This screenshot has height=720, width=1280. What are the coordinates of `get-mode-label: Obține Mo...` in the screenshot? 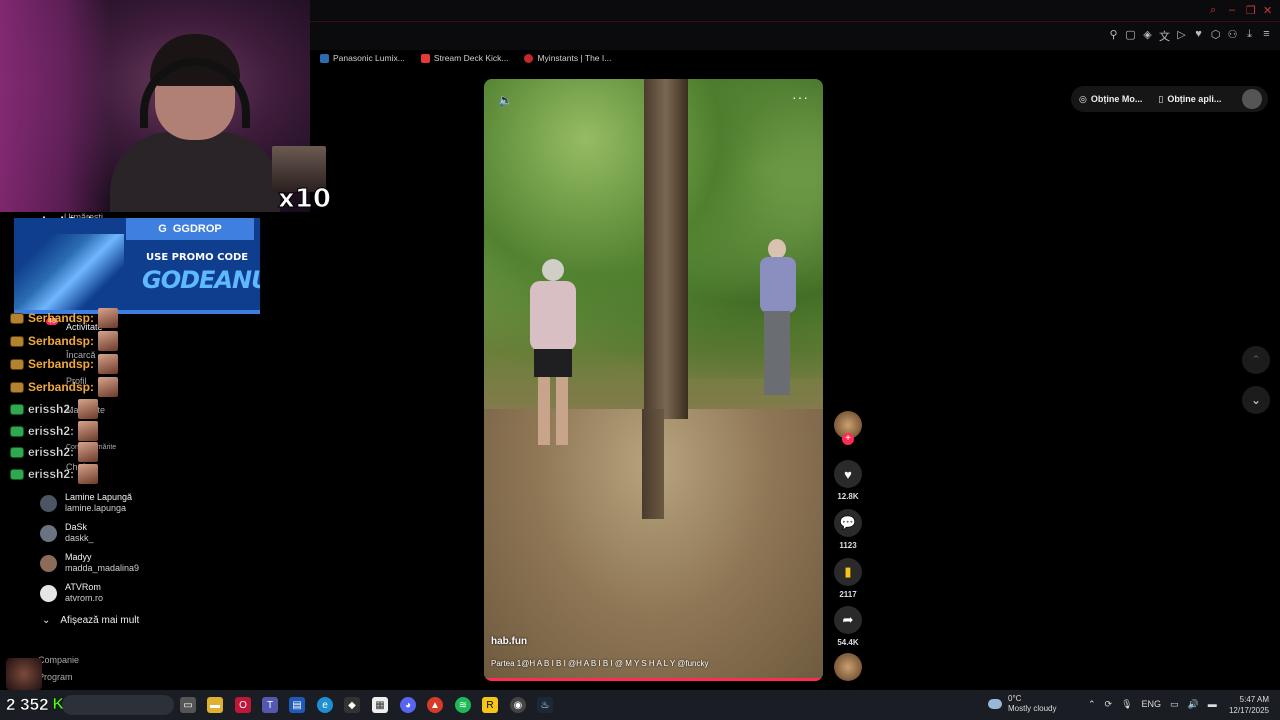 It's located at (1116, 99).